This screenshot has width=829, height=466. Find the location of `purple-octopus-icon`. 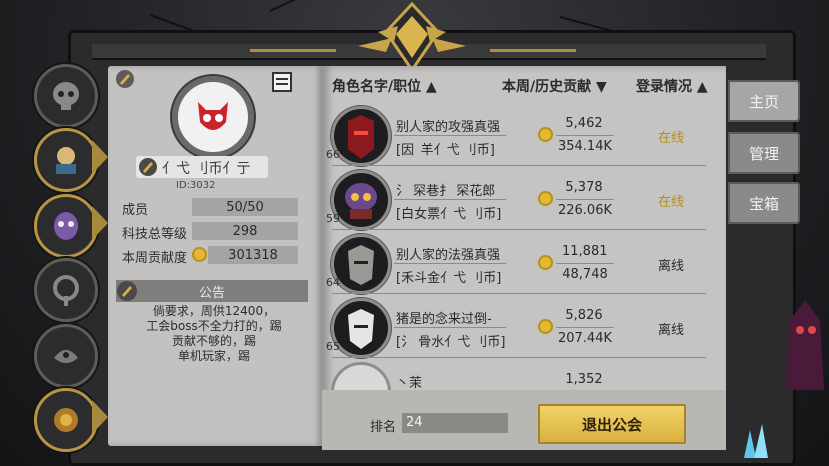

purple-octopus-icon is located at coordinates (361, 201).